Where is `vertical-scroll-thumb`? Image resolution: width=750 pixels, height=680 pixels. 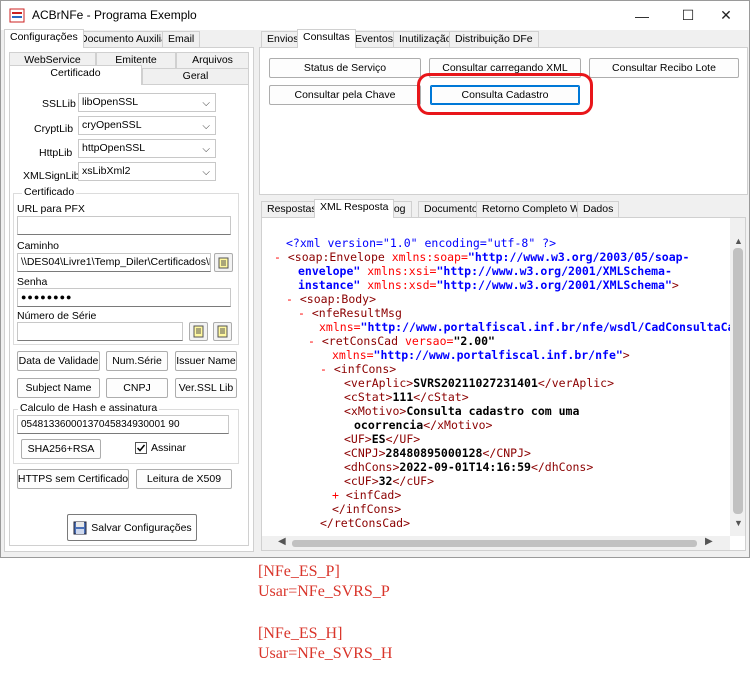
vertical-scroll-thumb is located at coordinates (738, 381).